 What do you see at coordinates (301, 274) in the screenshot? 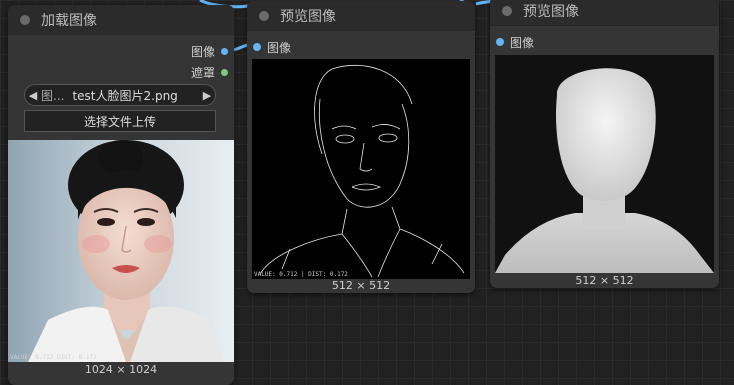
I see `image-overlay-text: VALUE: 0.712 | DIST: 0.172` at bounding box center [301, 274].